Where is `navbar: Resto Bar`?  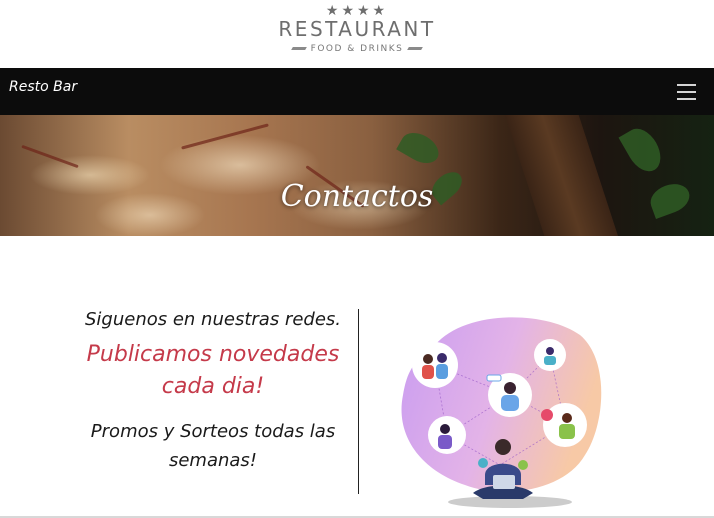 navbar: Resto Bar is located at coordinates (357, 91).